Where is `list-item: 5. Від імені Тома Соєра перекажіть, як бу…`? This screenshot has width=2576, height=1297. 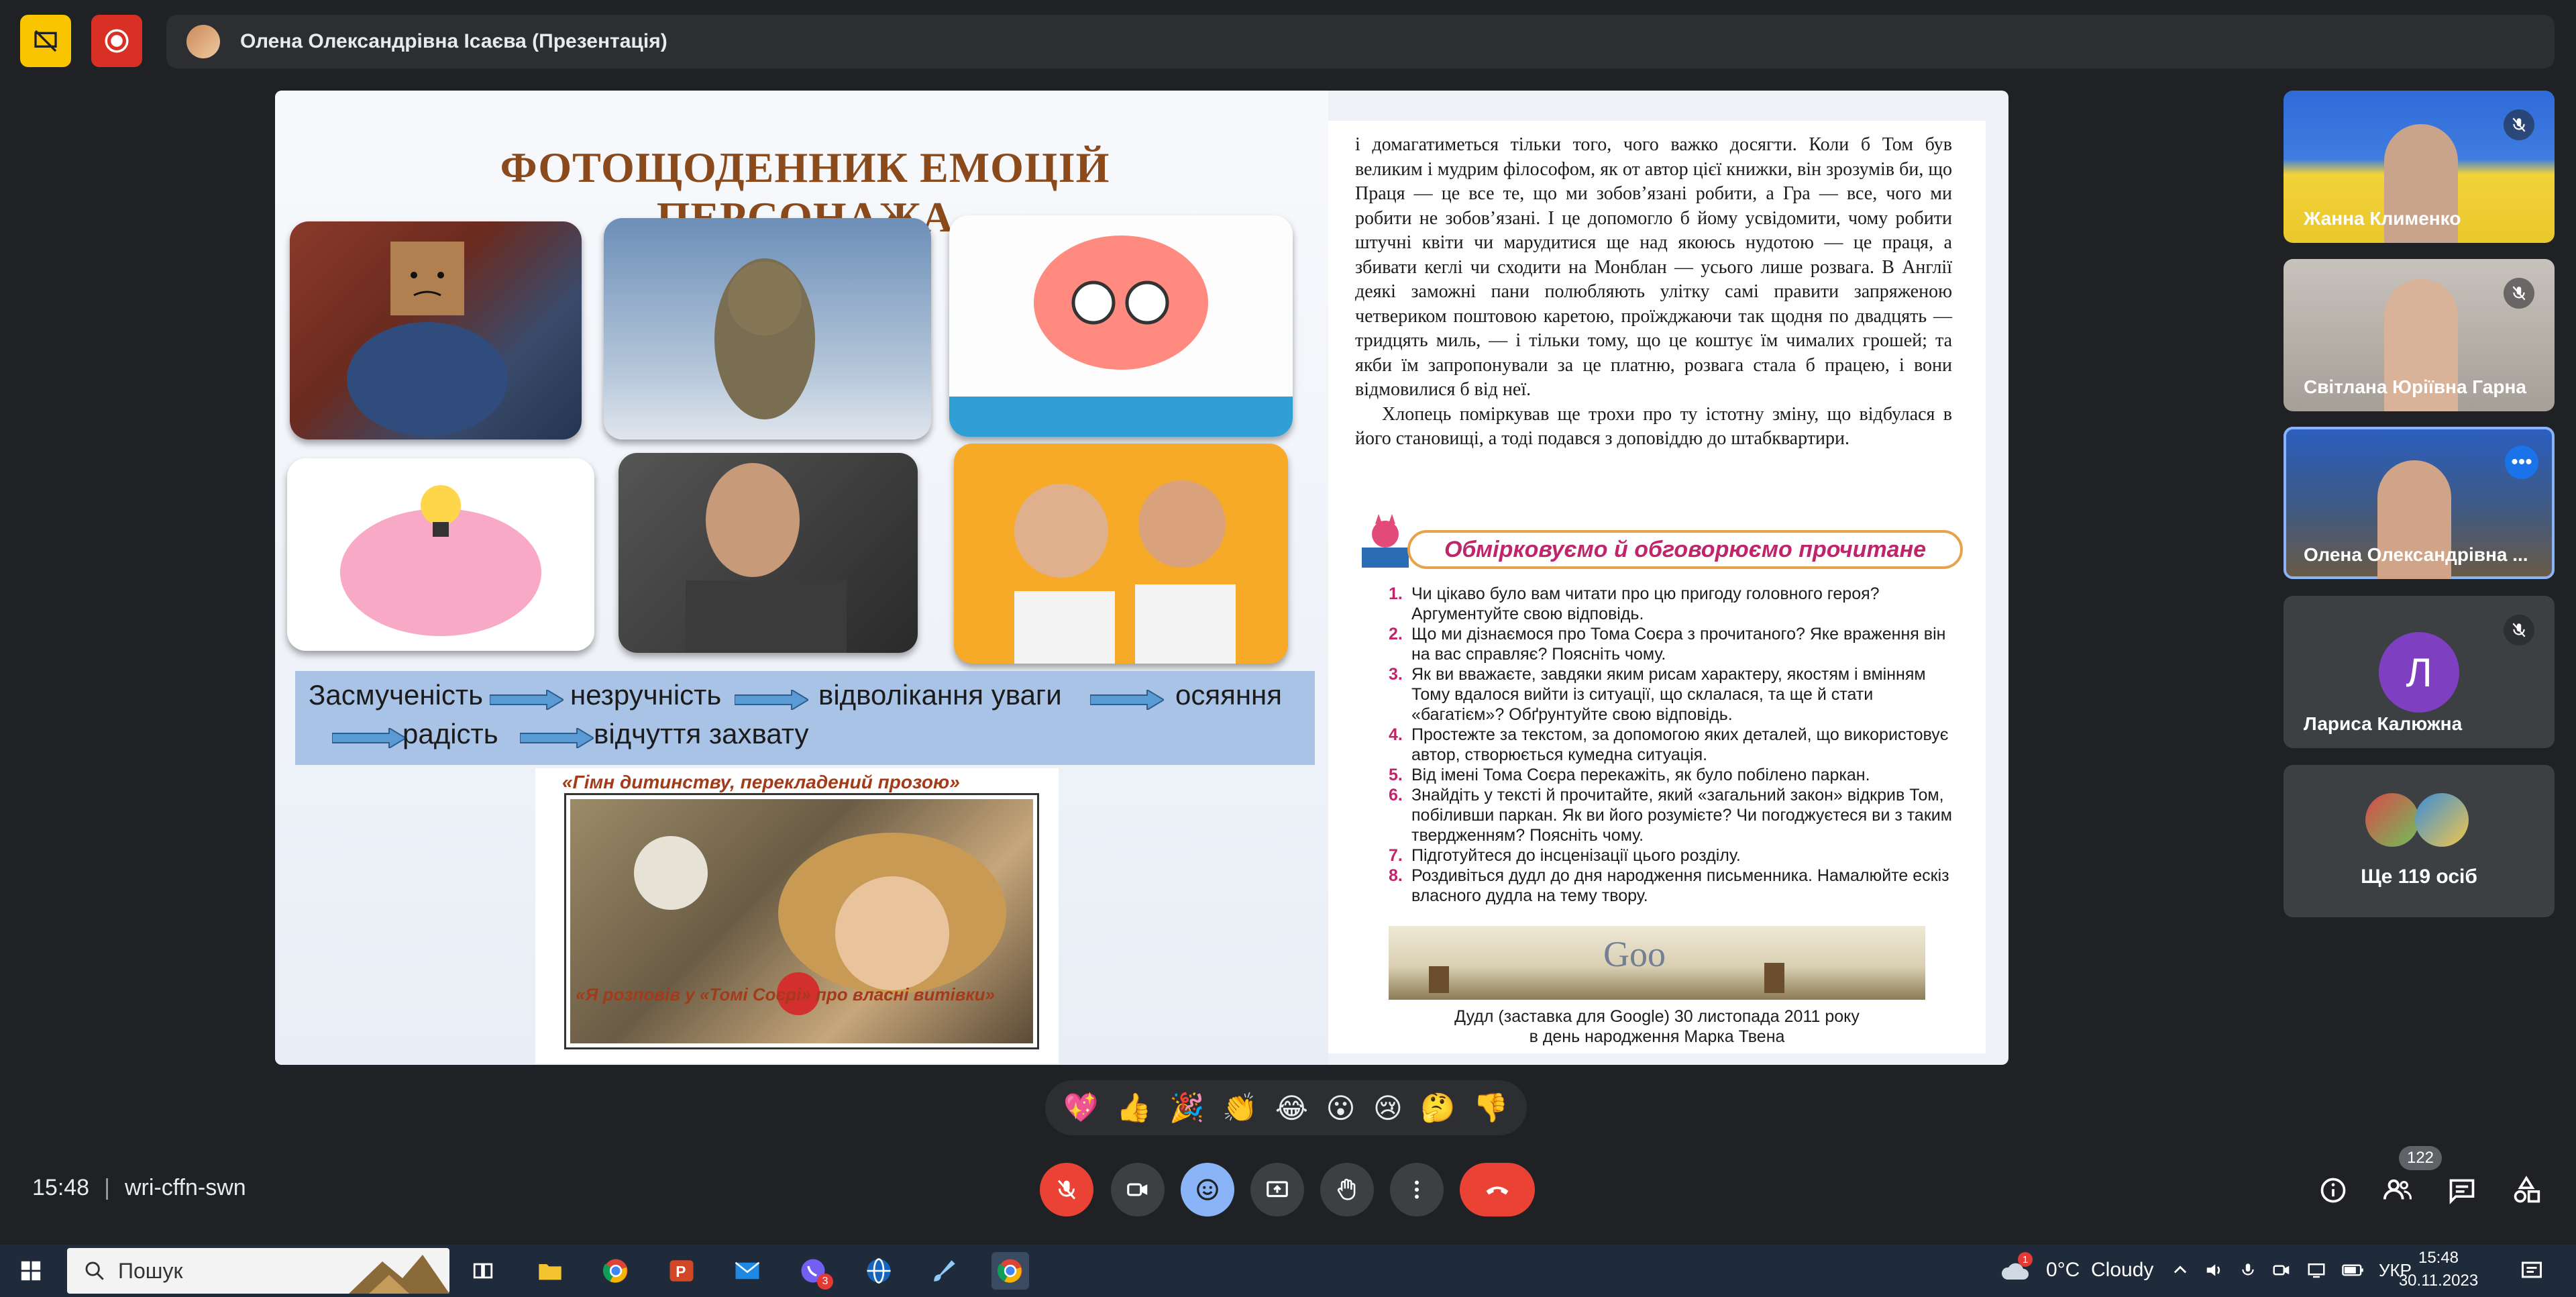 list-item: 5. Від імені Тома Соєра перекажіть, як бу… is located at coordinates (1629, 775).